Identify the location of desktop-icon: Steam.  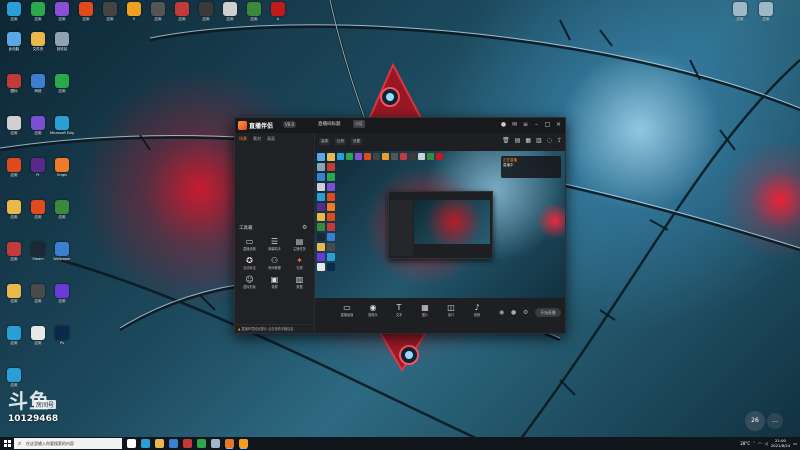
(38, 251).